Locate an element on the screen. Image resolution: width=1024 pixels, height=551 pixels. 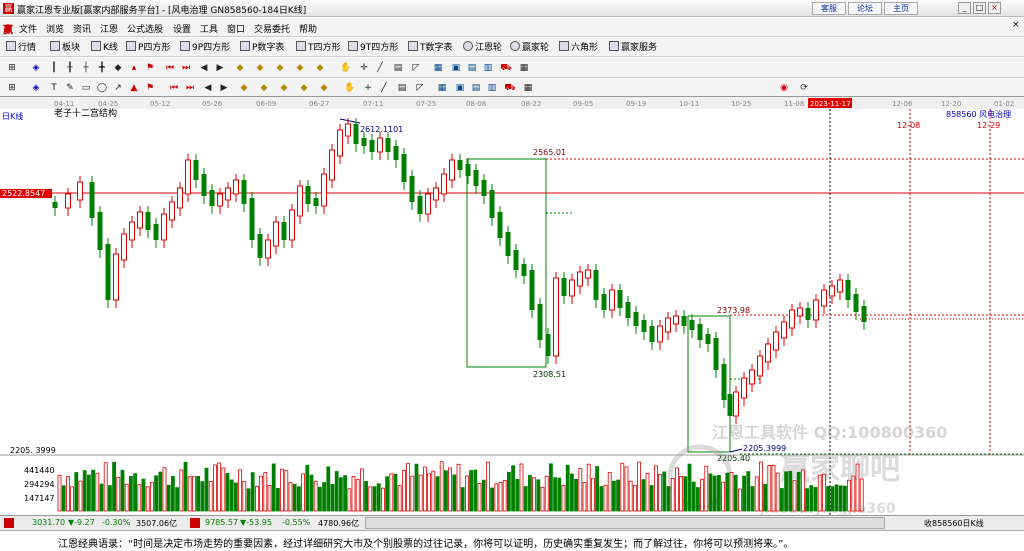
menu-gann: 江恩 is located at coordinates (109, 28).